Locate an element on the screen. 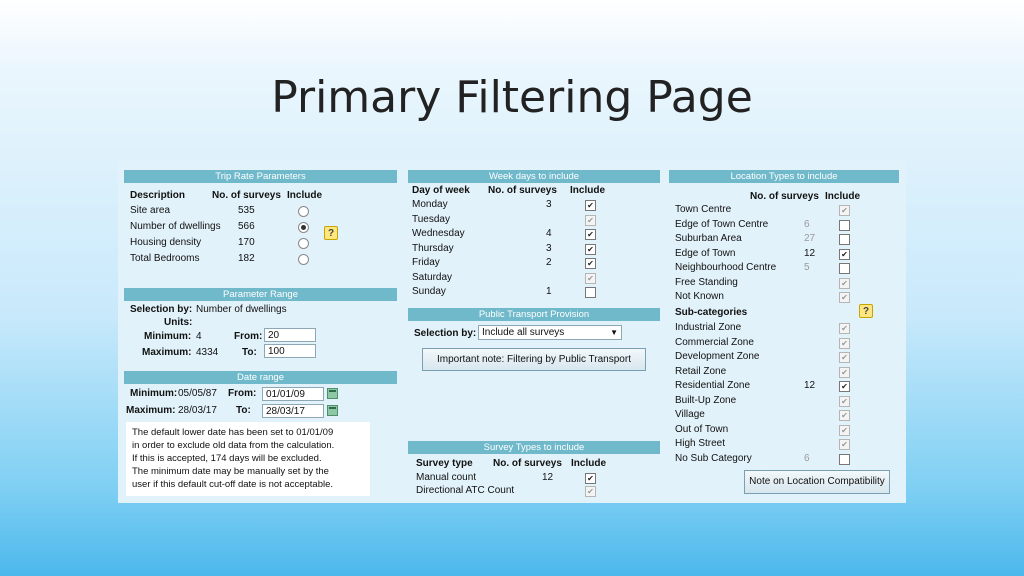 Image resolution: width=1024 pixels, height=576 pixels. location-type-label: Free Standing is located at coordinates (706, 282).